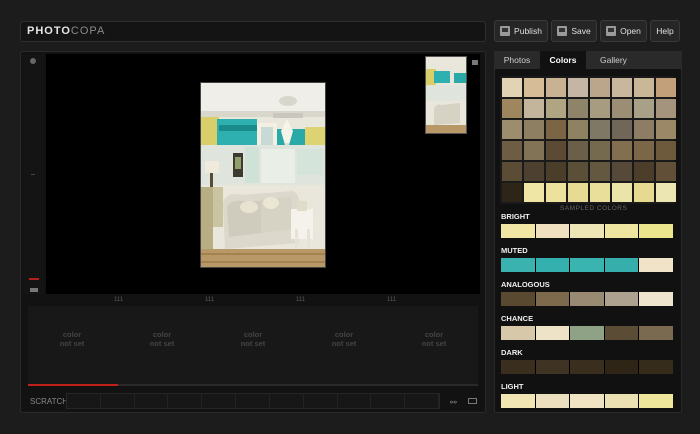 This screenshot has height=434, width=700. Describe the element at coordinates (475, 62) in the screenshot. I see `thumbnail-toggle-icon` at that location.